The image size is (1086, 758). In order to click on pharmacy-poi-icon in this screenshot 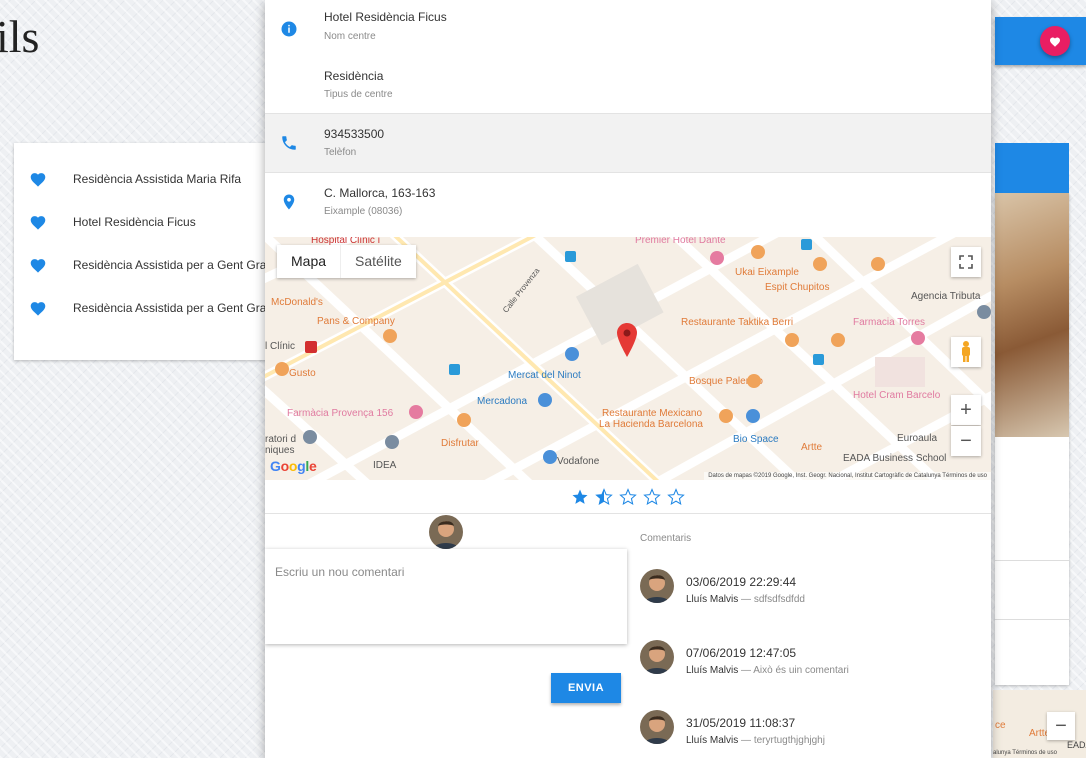, I will do `click(918, 338)`.